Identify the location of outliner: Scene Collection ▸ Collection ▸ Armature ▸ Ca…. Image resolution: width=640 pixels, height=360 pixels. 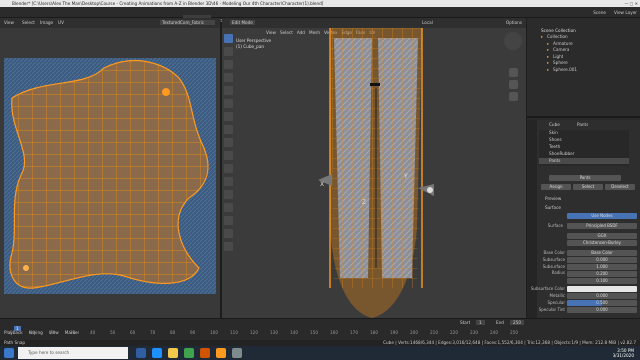
(583, 68).